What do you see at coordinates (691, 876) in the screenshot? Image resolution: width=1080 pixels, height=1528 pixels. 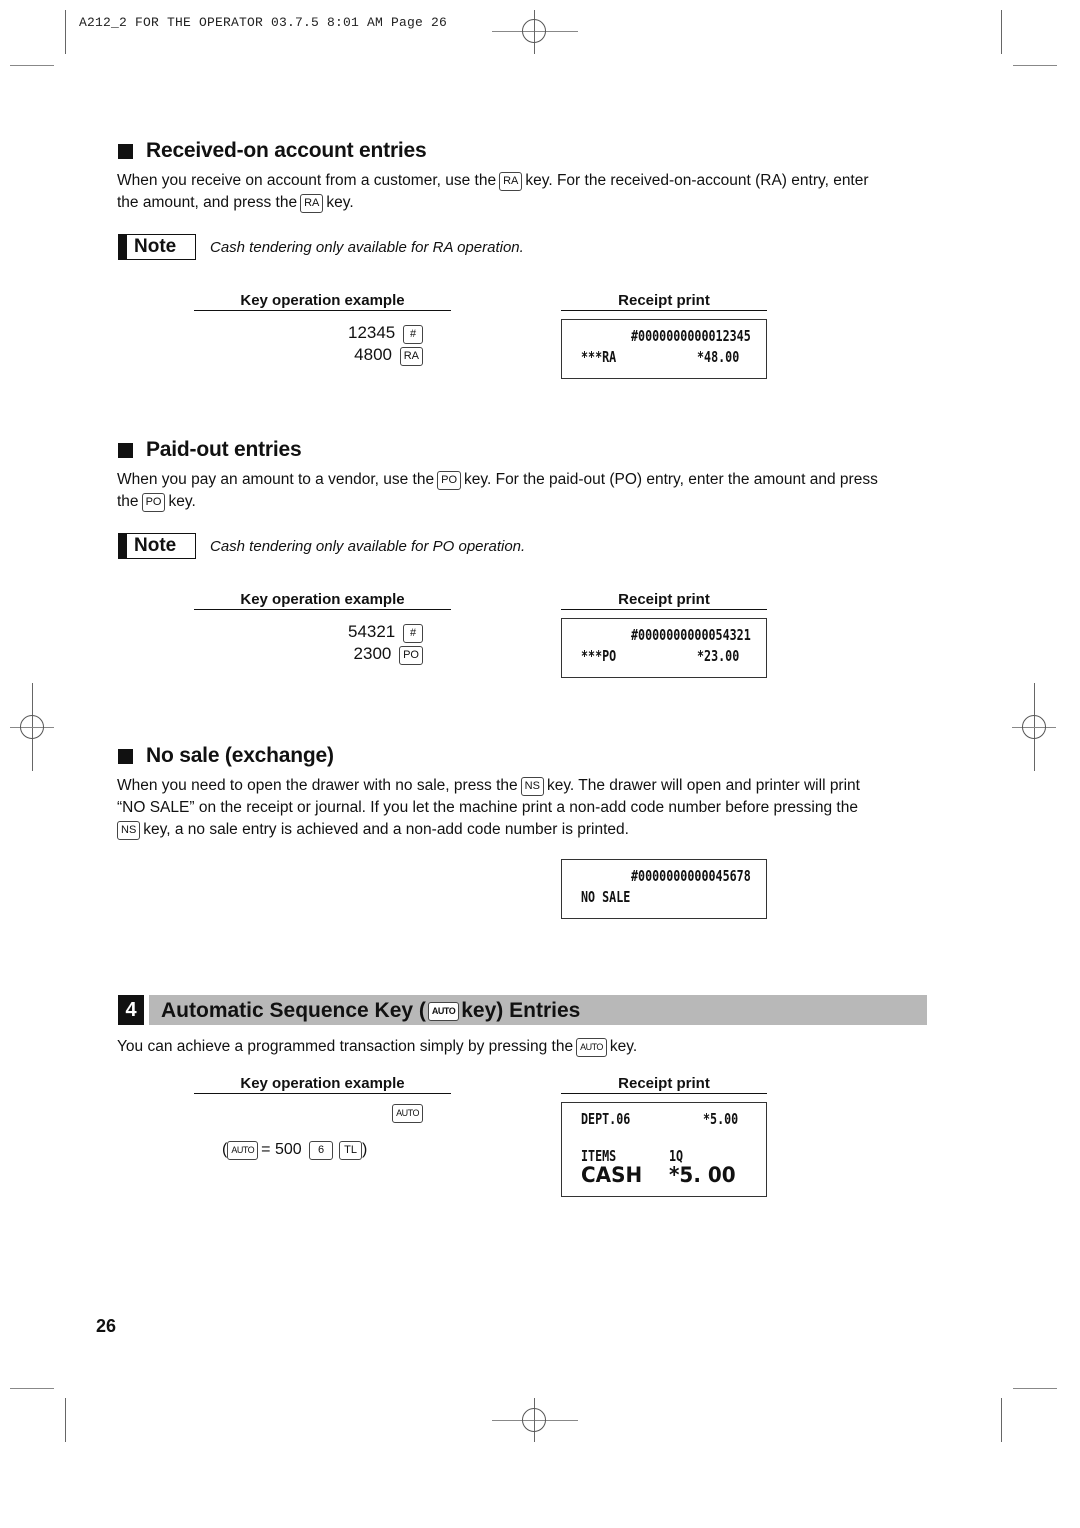 I see `receipt-line: #0000000000045678` at bounding box center [691, 876].